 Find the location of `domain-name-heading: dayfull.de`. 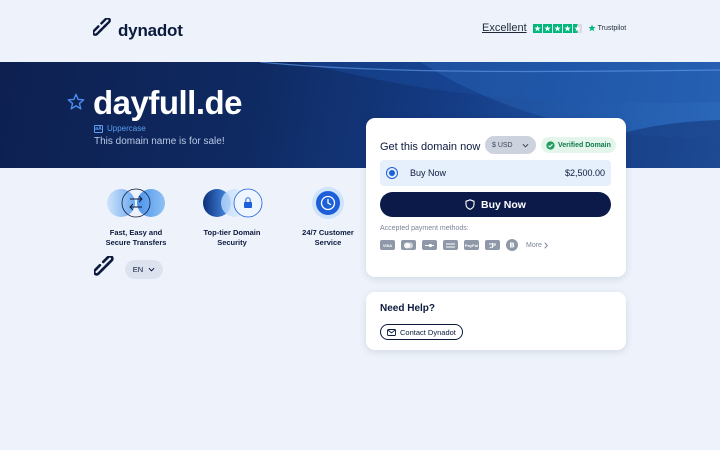

domain-name-heading: dayfull.de is located at coordinates (168, 102).